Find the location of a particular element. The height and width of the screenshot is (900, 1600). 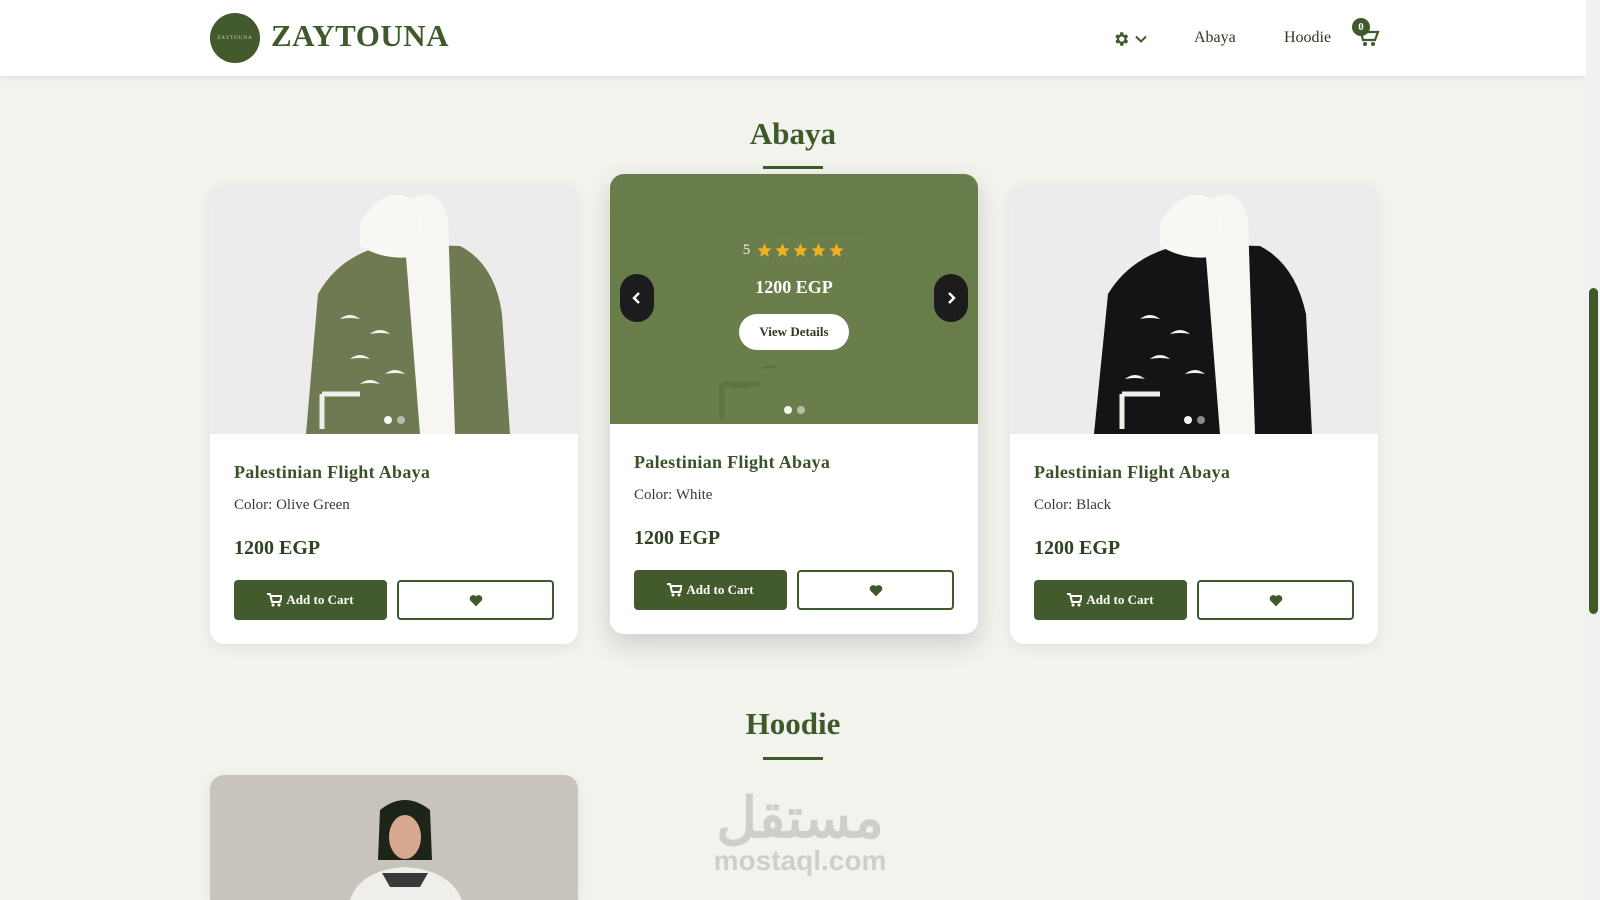

settings-dropdown is located at coordinates (1130, 39).